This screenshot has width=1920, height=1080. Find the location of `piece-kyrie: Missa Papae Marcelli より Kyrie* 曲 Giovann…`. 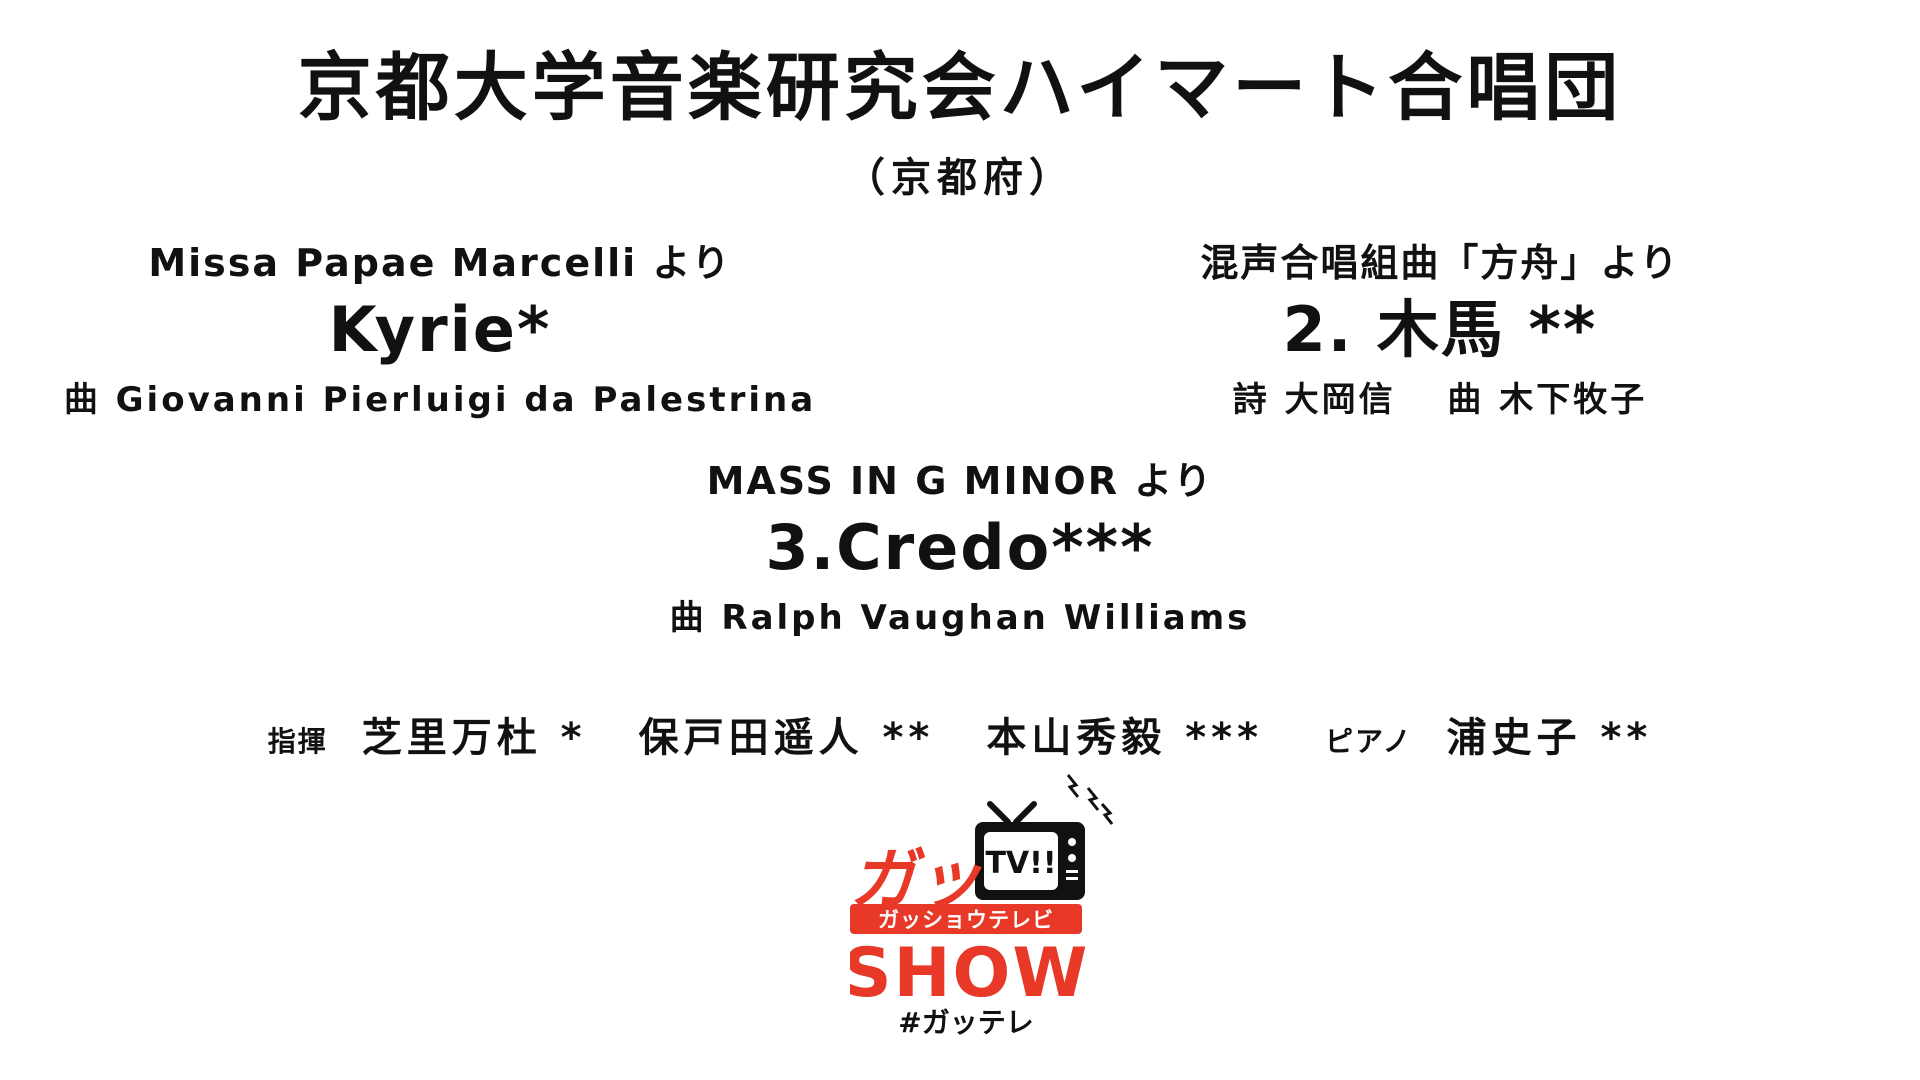

piece-kyrie: Missa Papae Marcelli より Kyrie* 曲 Giovann… is located at coordinates (440, 331).